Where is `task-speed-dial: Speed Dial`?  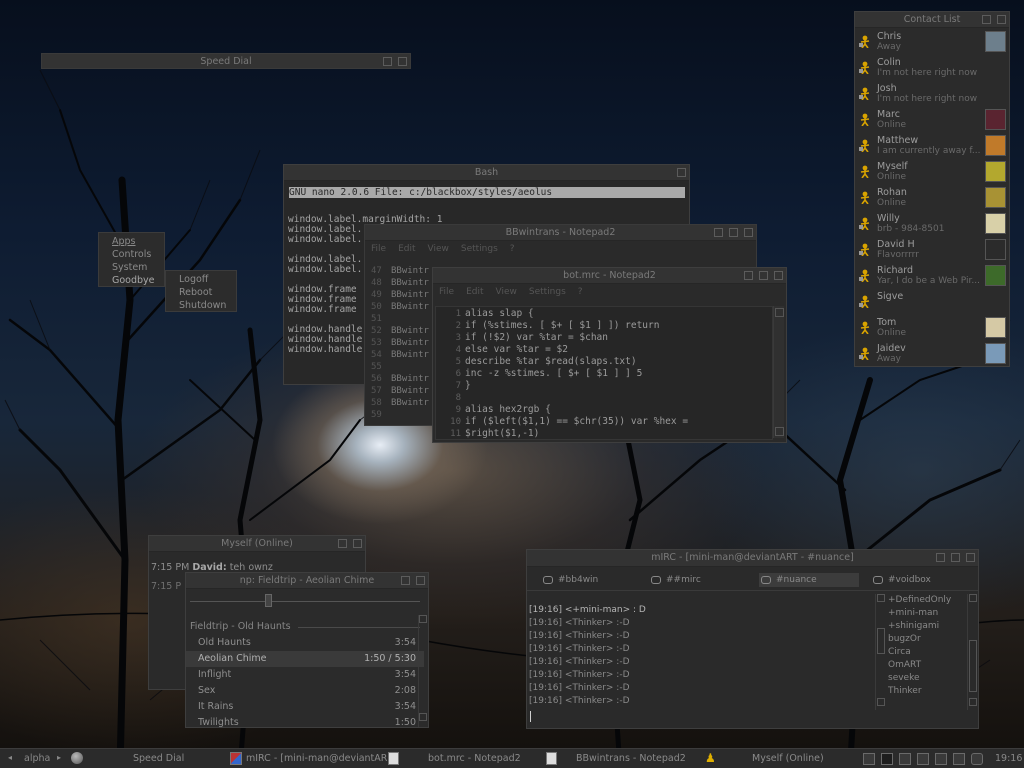
task-speed-dial: Speed Dial is located at coordinates (158, 758).